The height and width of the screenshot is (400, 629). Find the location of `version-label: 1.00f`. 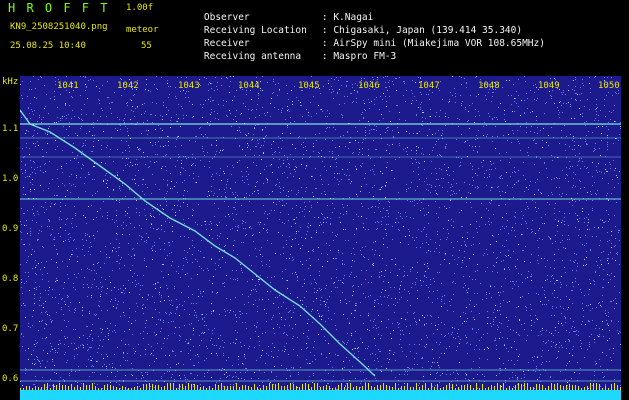

version-label: 1.00f is located at coordinates (140, 8).